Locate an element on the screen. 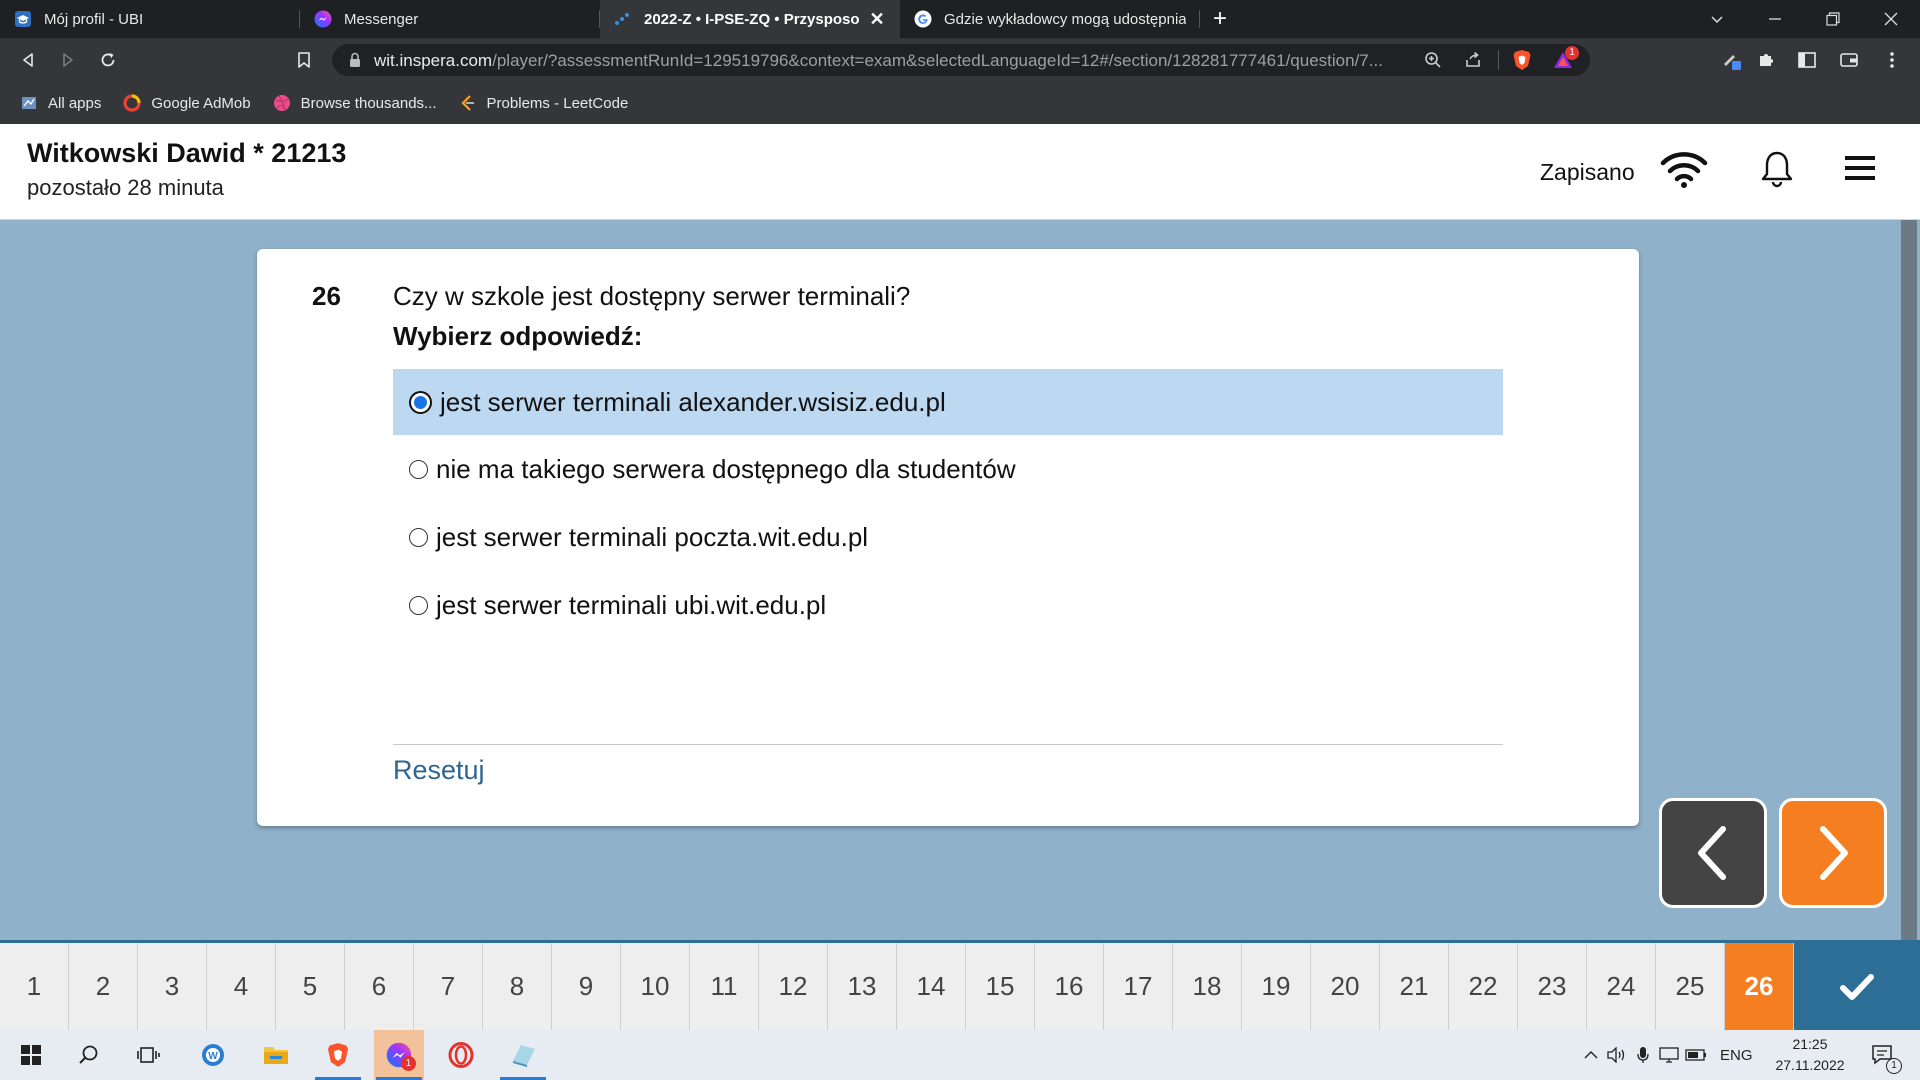  bookmark-icon is located at coordinates (304, 60).